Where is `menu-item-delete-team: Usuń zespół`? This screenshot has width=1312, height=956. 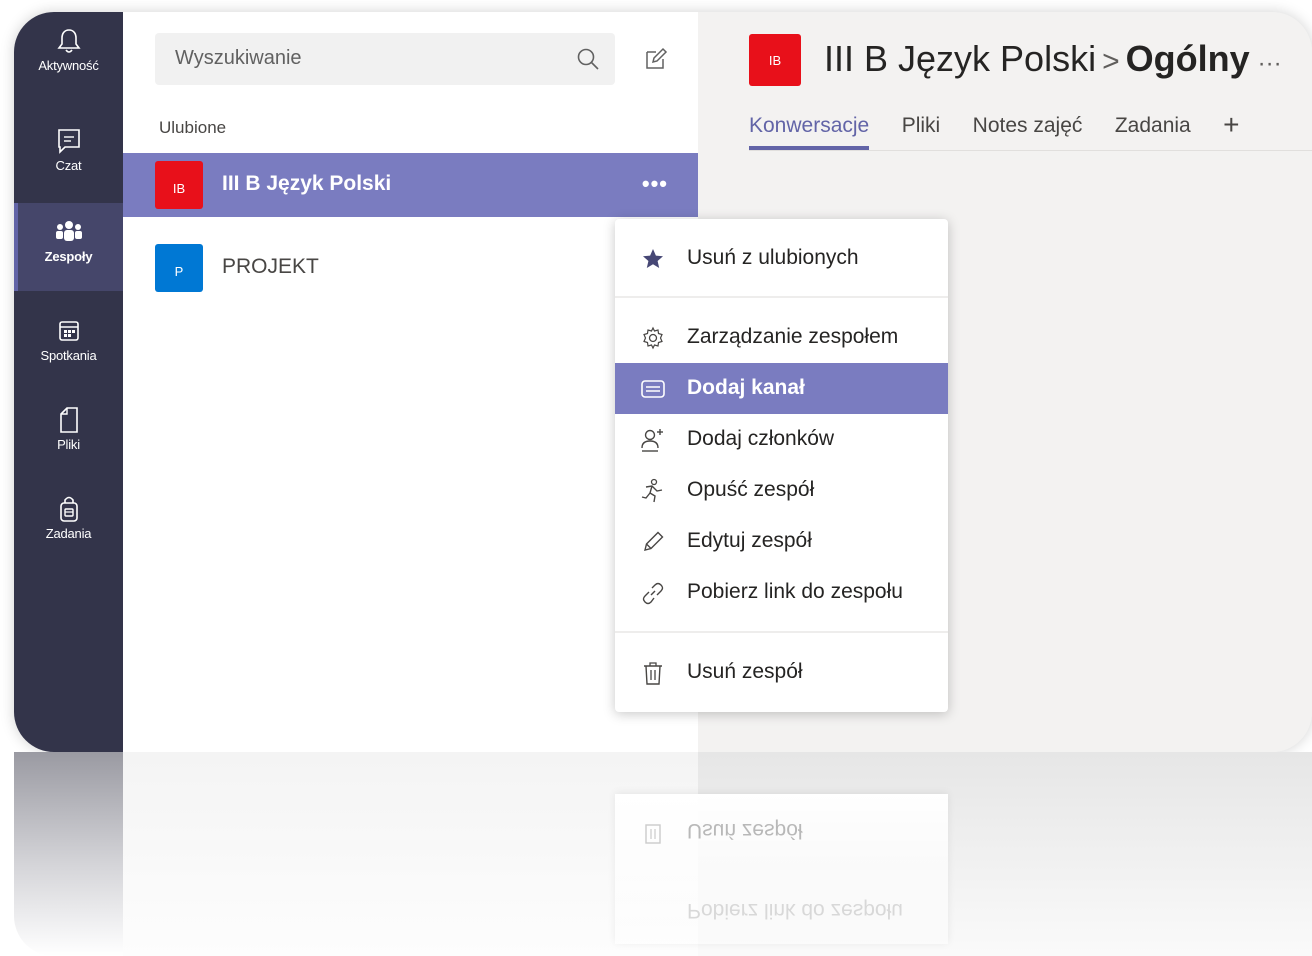 menu-item-delete-team: Usuń zespół is located at coordinates (781, 672).